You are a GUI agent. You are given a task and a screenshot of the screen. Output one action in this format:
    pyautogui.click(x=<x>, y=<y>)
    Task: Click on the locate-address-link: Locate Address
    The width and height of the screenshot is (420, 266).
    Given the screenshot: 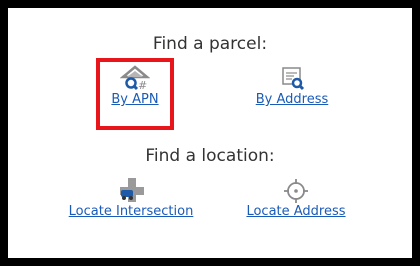 What is the action you would take?
    pyautogui.click(x=296, y=211)
    